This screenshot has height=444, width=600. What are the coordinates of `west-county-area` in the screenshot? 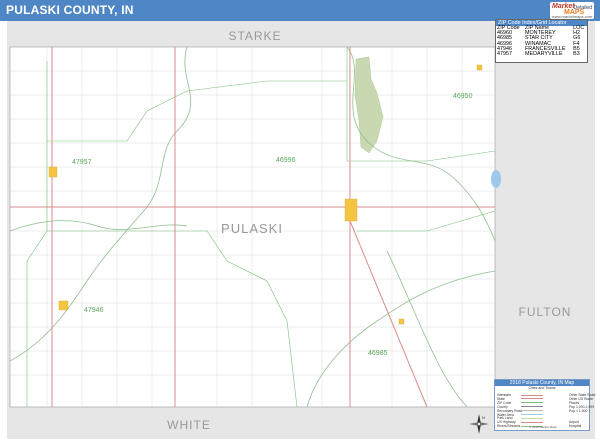 It's located at (8, 230).